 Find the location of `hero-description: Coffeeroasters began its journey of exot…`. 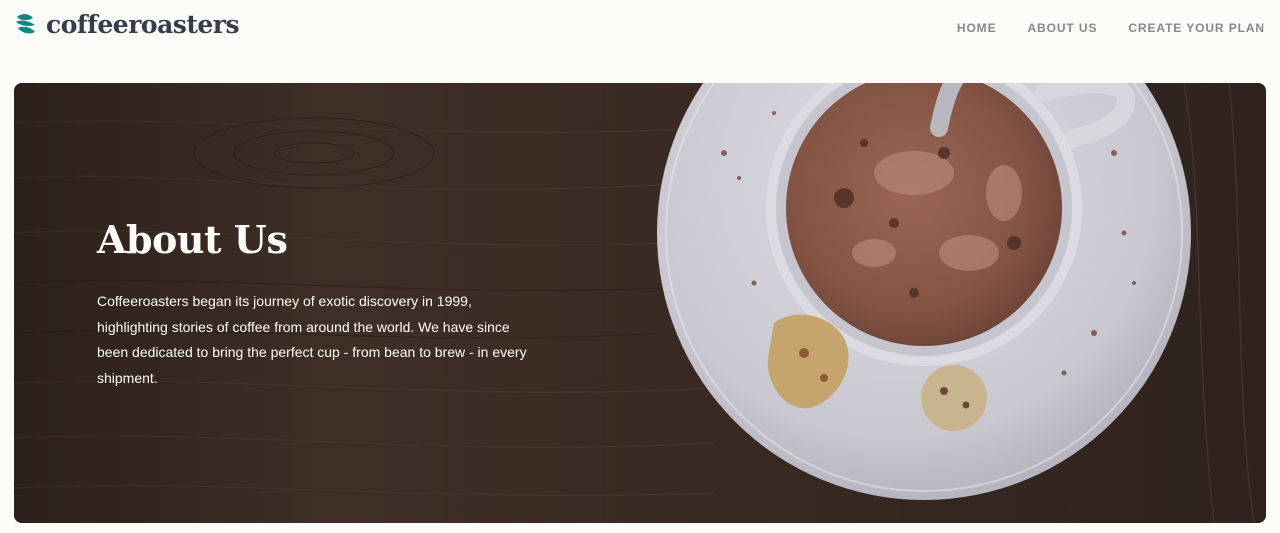

hero-description: Coffeeroasters began its journey of exot… is located at coordinates (312, 339).